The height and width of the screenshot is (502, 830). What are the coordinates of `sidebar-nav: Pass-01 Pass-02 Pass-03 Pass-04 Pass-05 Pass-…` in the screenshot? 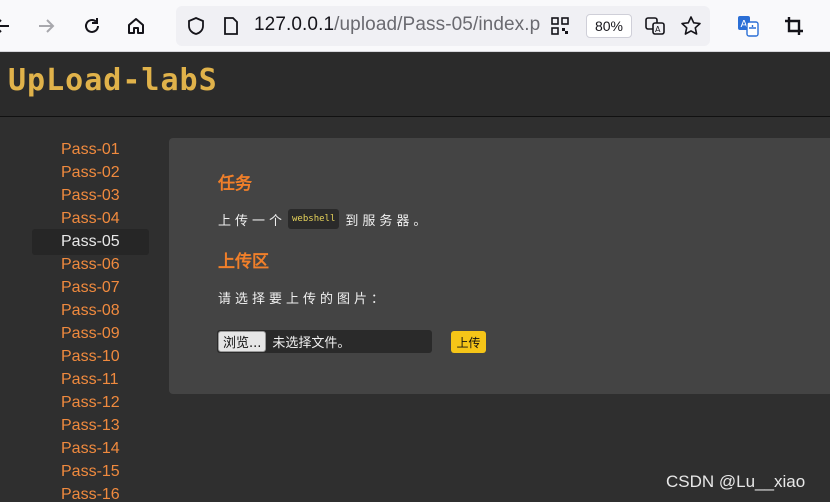 It's located at (80, 310).